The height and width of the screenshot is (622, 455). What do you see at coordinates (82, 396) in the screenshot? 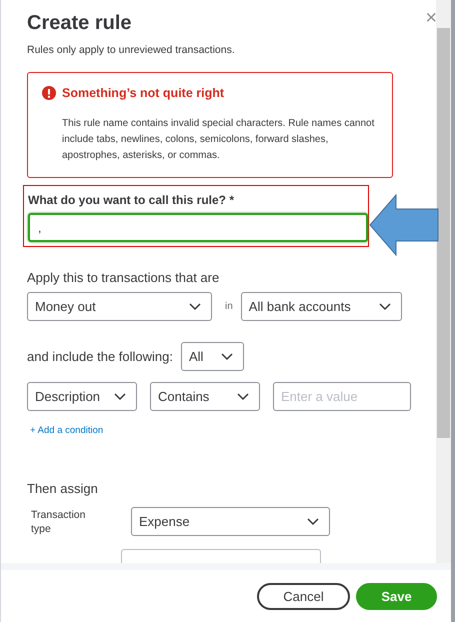
I see `field-select: Description` at bounding box center [82, 396].